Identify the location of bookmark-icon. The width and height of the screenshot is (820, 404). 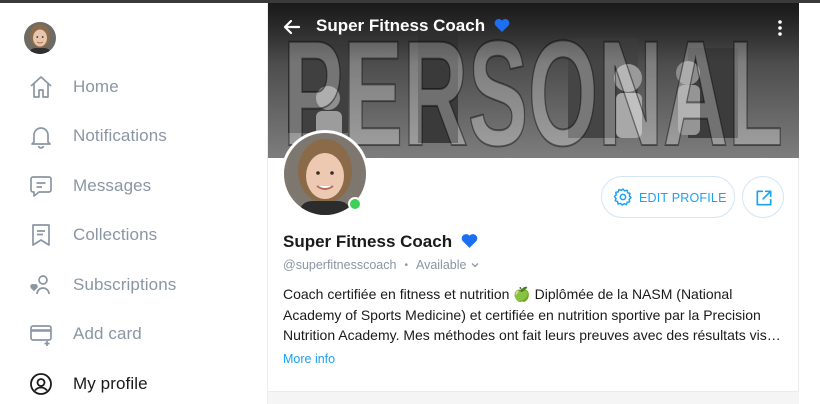
(41, 235).